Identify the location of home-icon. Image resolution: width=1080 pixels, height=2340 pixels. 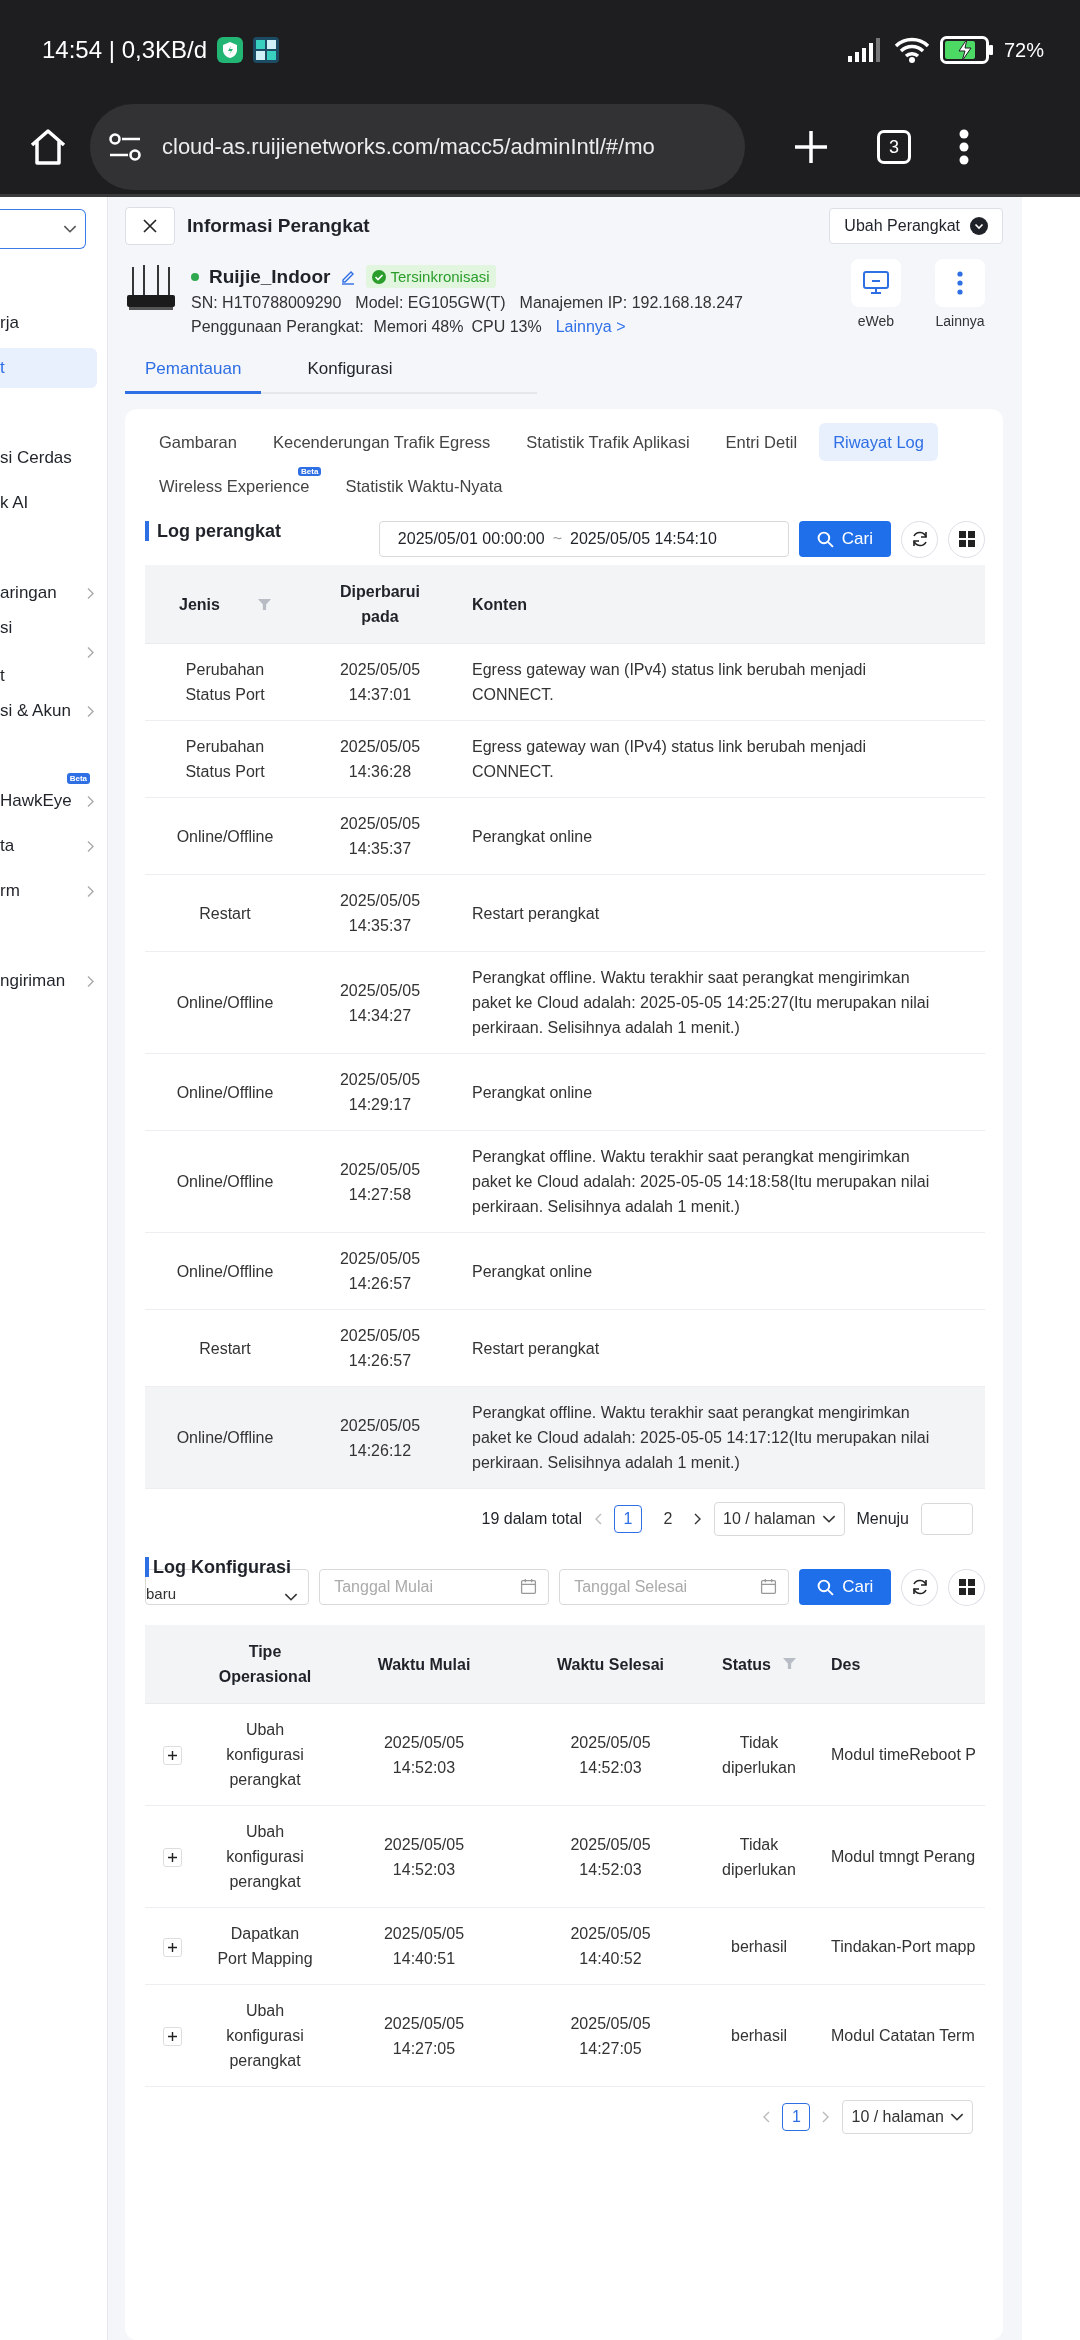
(48, 147).